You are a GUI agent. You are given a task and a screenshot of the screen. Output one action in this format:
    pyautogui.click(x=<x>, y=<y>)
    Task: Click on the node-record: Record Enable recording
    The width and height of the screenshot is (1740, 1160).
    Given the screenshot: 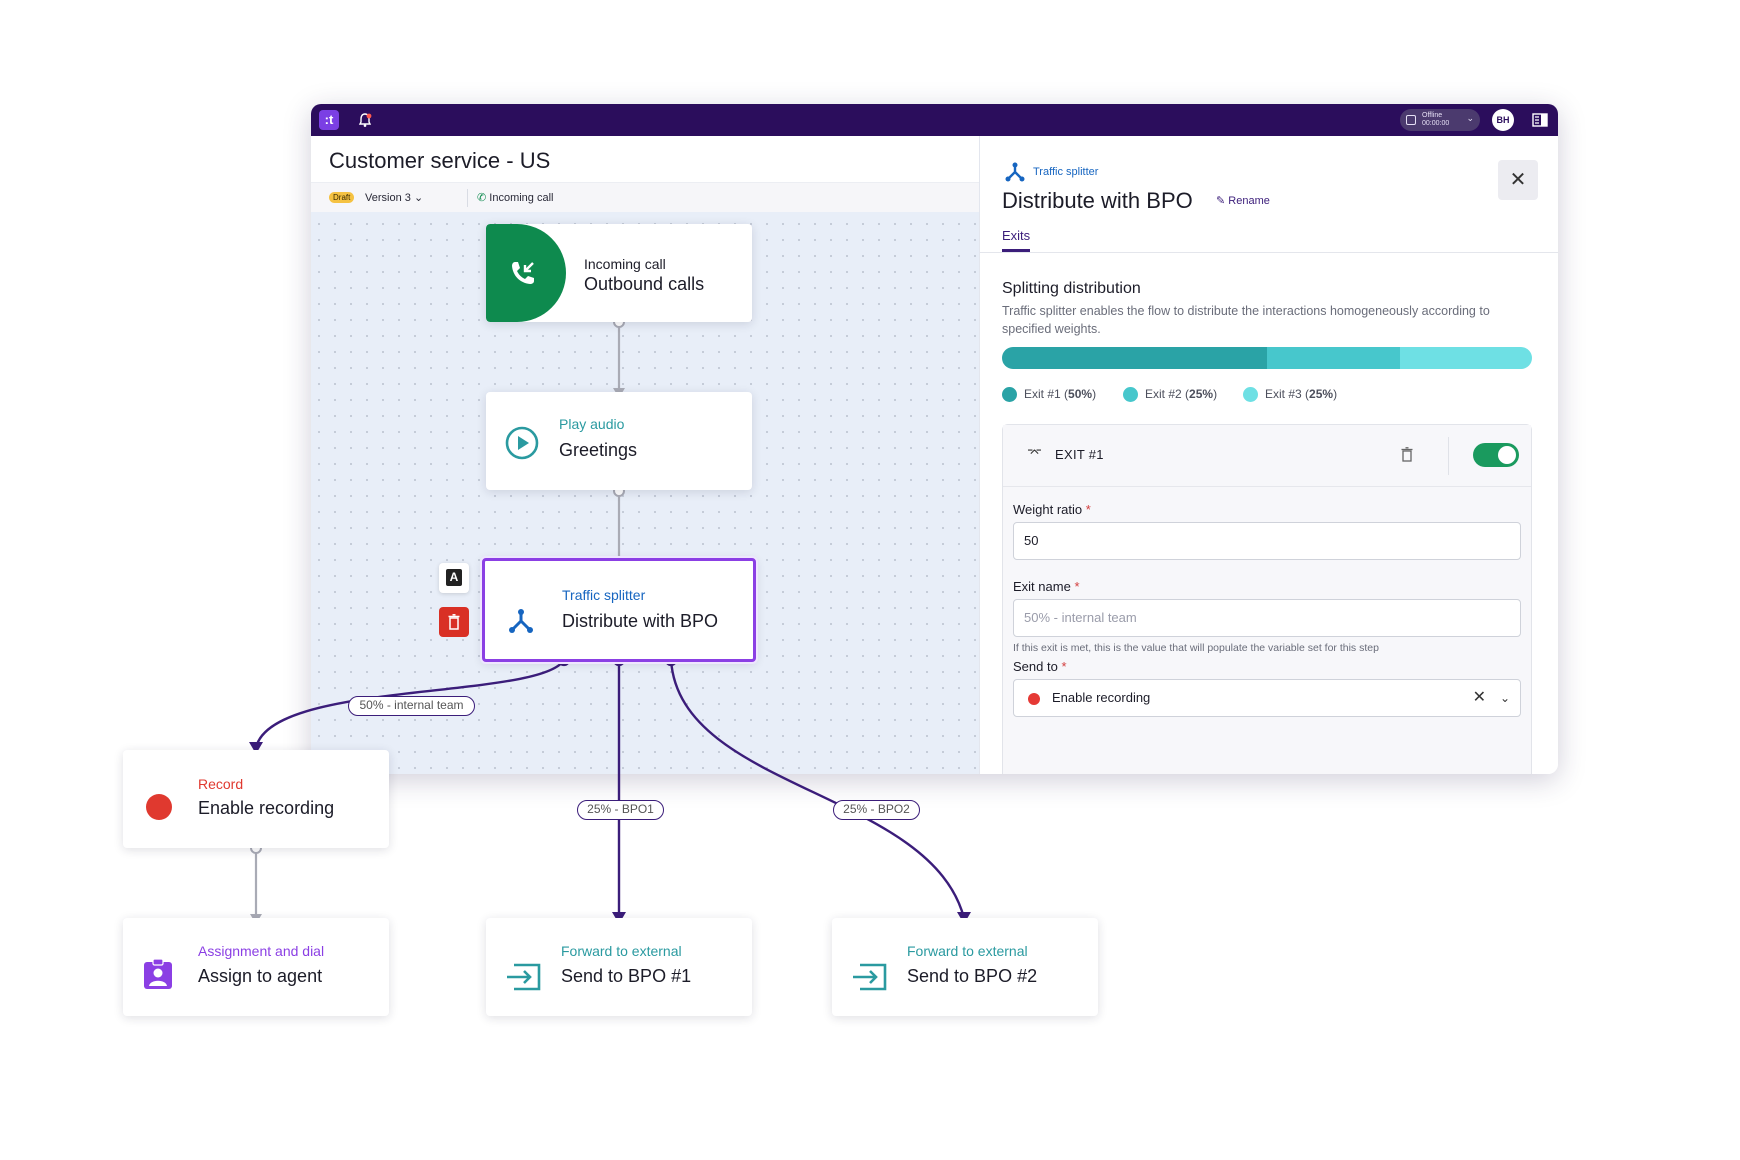 What is the action you would take?
    pyautogui.click(x=256, y=799)
    